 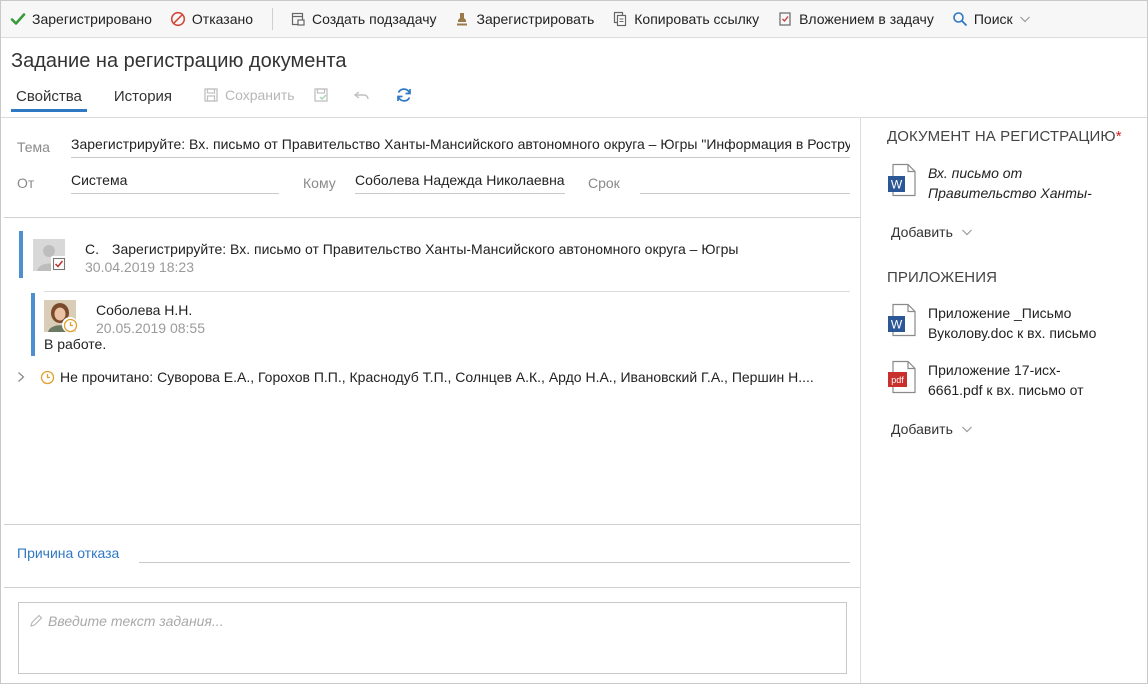 I want to click on deadline-field, so click(x=745, y=183).